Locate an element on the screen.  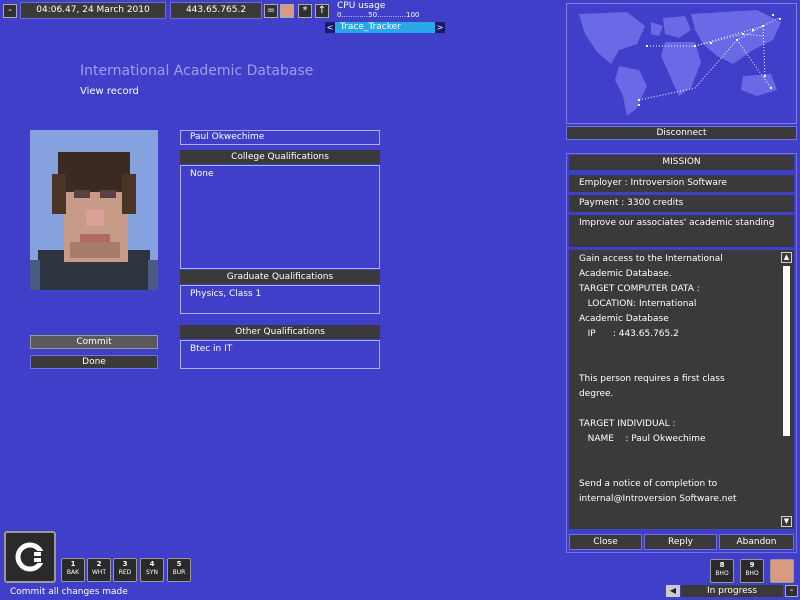
person-photo is located at coordinates (94, 210).